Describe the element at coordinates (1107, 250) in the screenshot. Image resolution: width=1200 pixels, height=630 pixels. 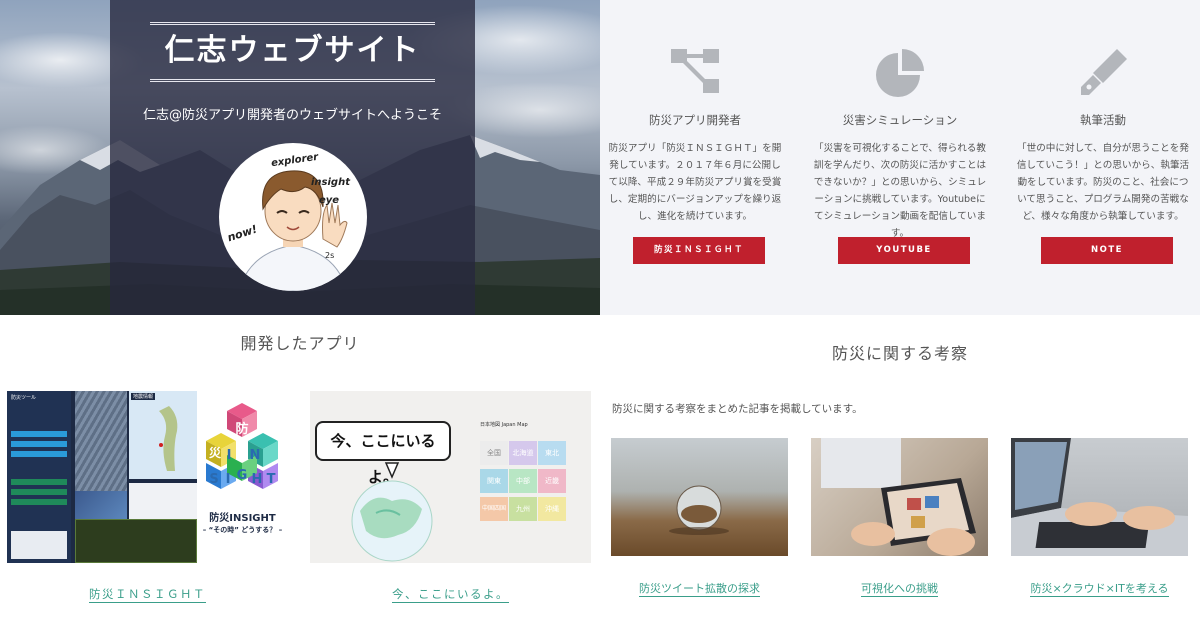
I see `note-button: NOTE` at that location.